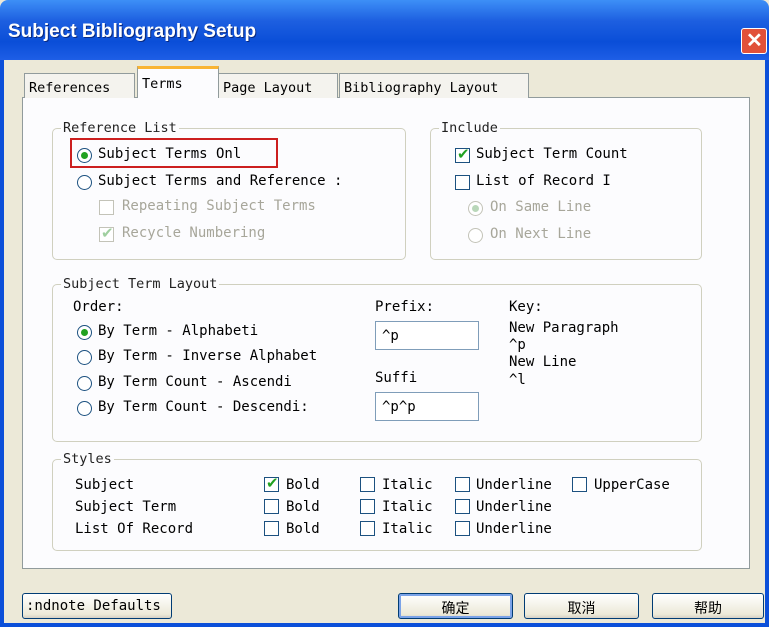 The image size is (769, 627). I want to click on subject-term-count-label: Subject Term Count, so click(552, 154).